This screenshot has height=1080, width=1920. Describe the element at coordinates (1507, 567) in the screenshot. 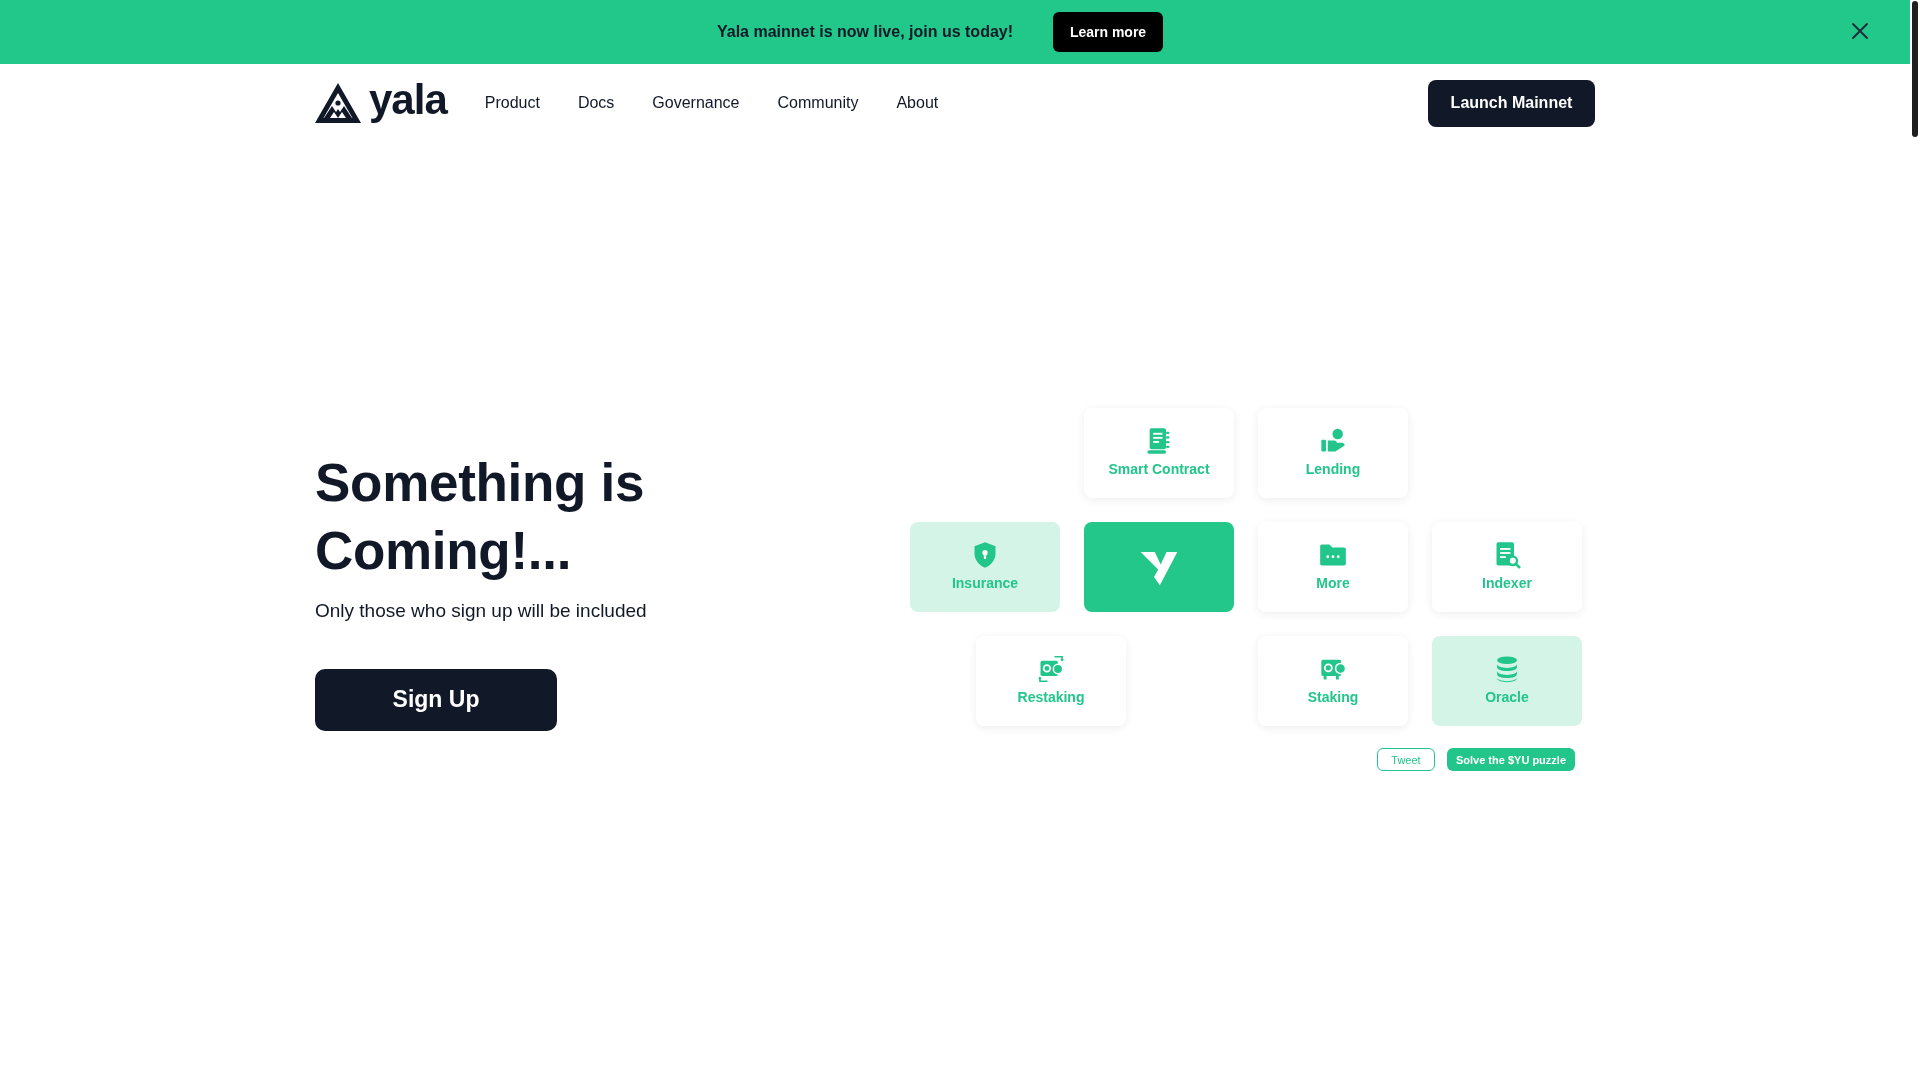

I see `feature-tile: Indexer` at that location.